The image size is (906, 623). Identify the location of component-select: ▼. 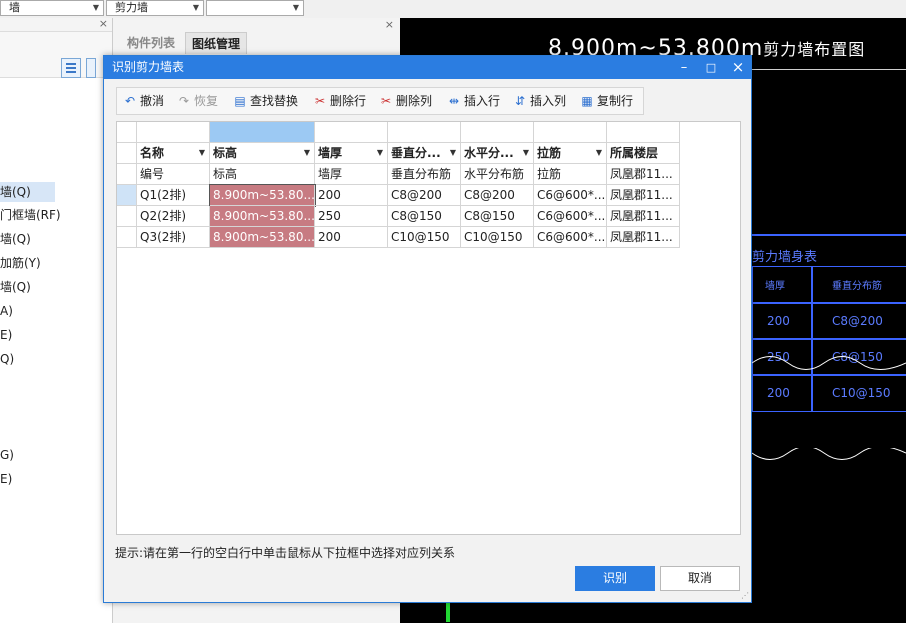
(255, 8).